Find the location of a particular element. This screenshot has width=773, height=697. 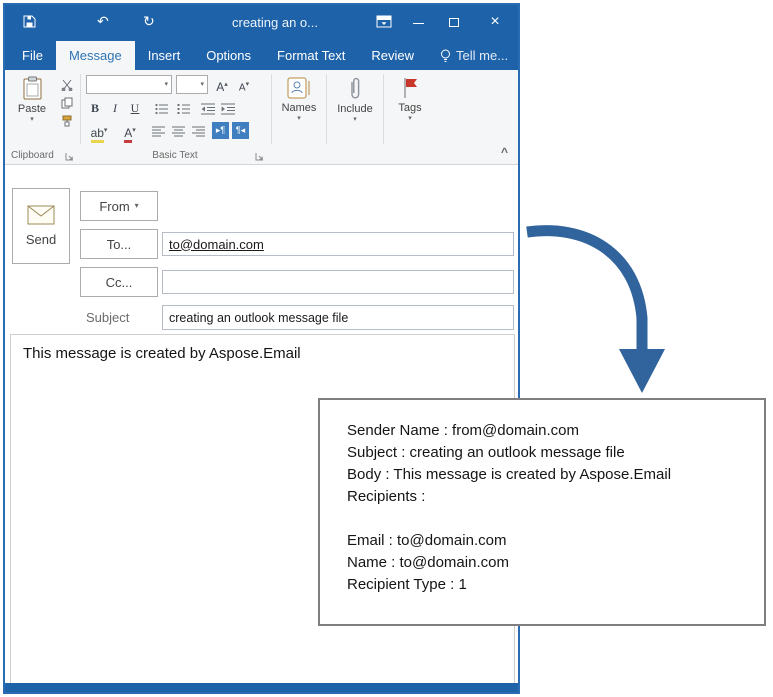

text-highlight-button: ab▾ is located at coordinates (99, 132).